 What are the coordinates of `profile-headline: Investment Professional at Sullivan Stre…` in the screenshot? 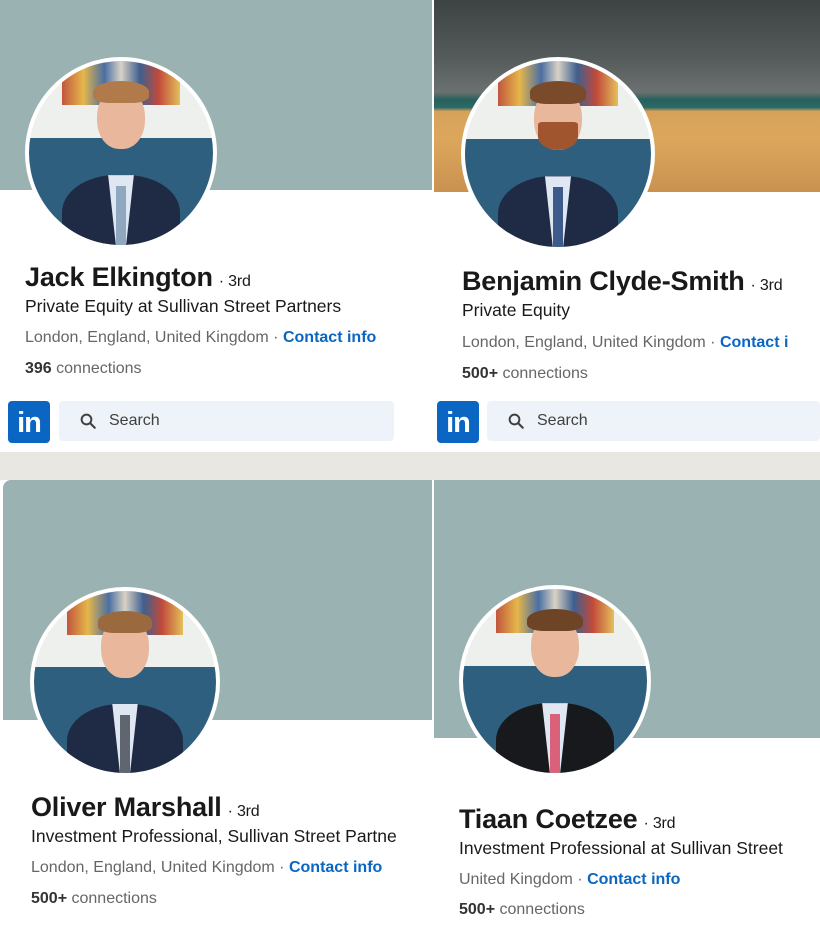 It's located at (621, 848).